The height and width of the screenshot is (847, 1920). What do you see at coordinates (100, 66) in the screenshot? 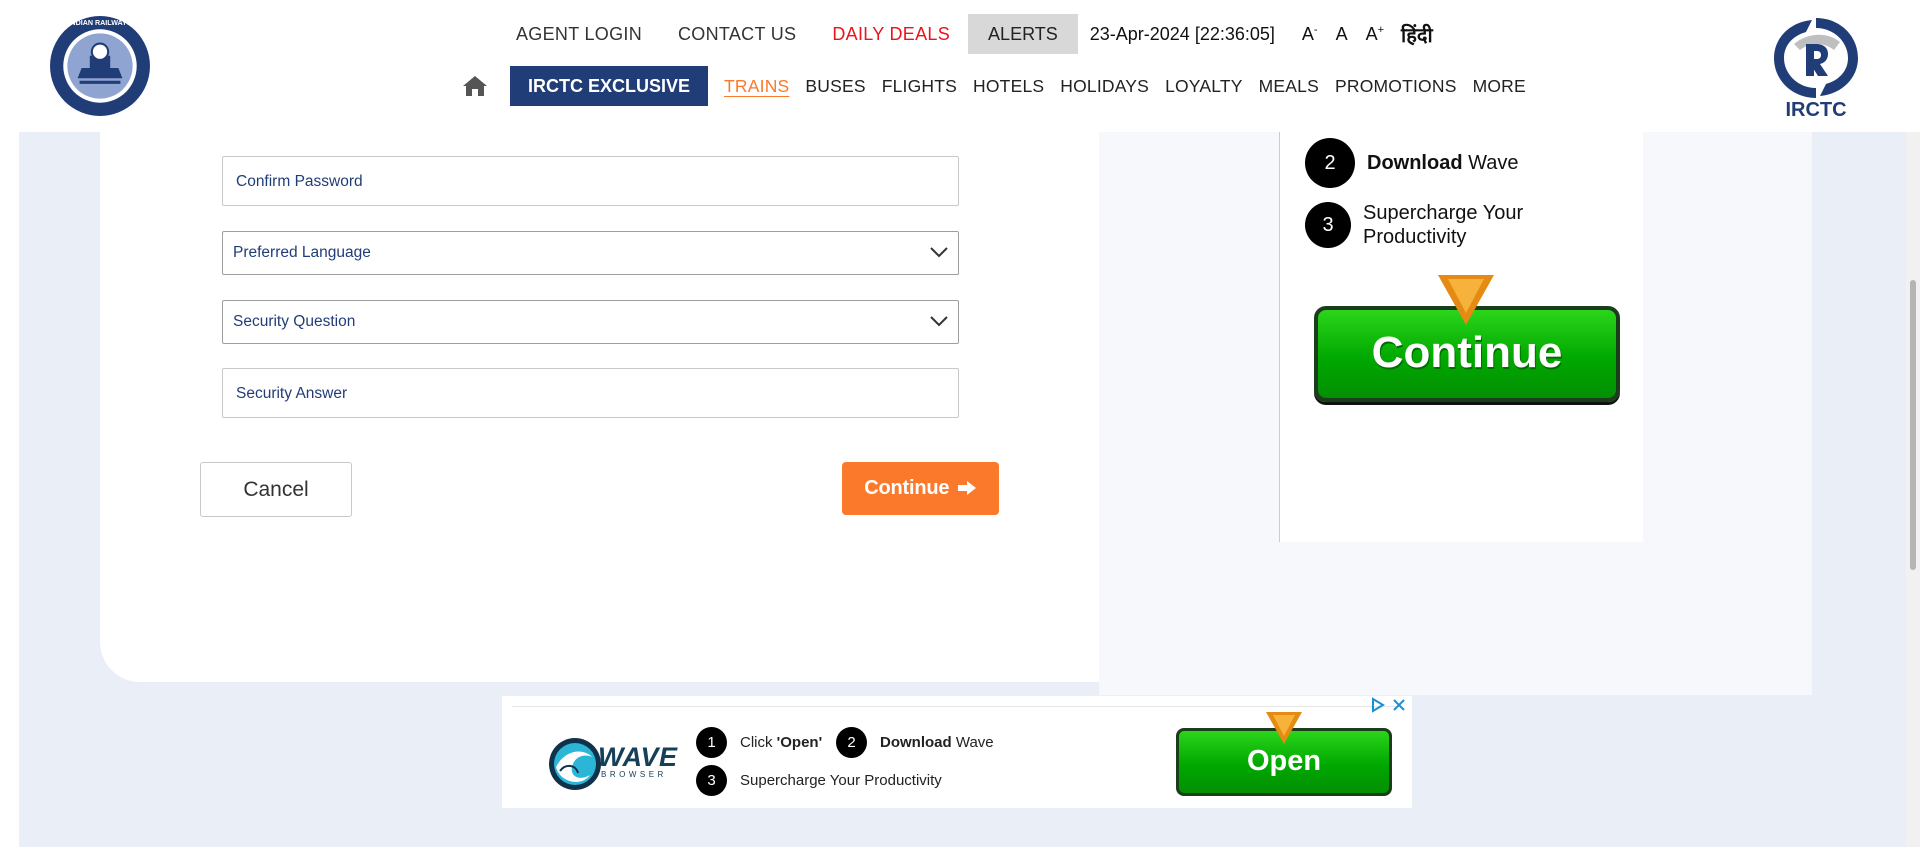
I see `indian-railways-logo: INDIAN RAILWAYS` at bounding box center [100, 66].